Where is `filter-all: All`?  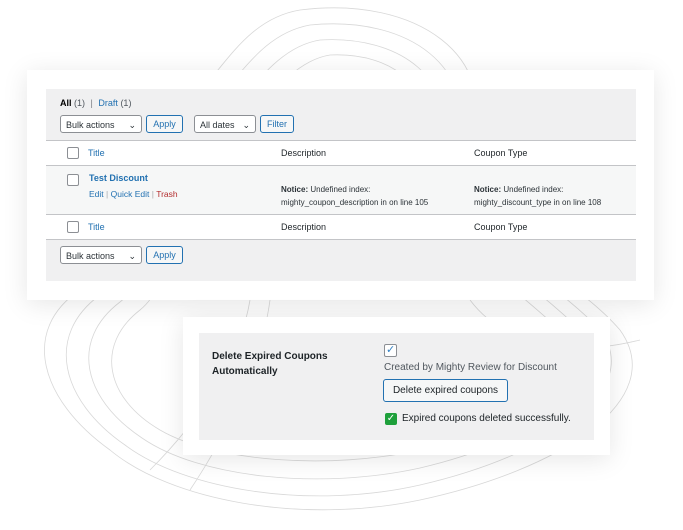 filter-all: All is located at coordinates (66, 103).